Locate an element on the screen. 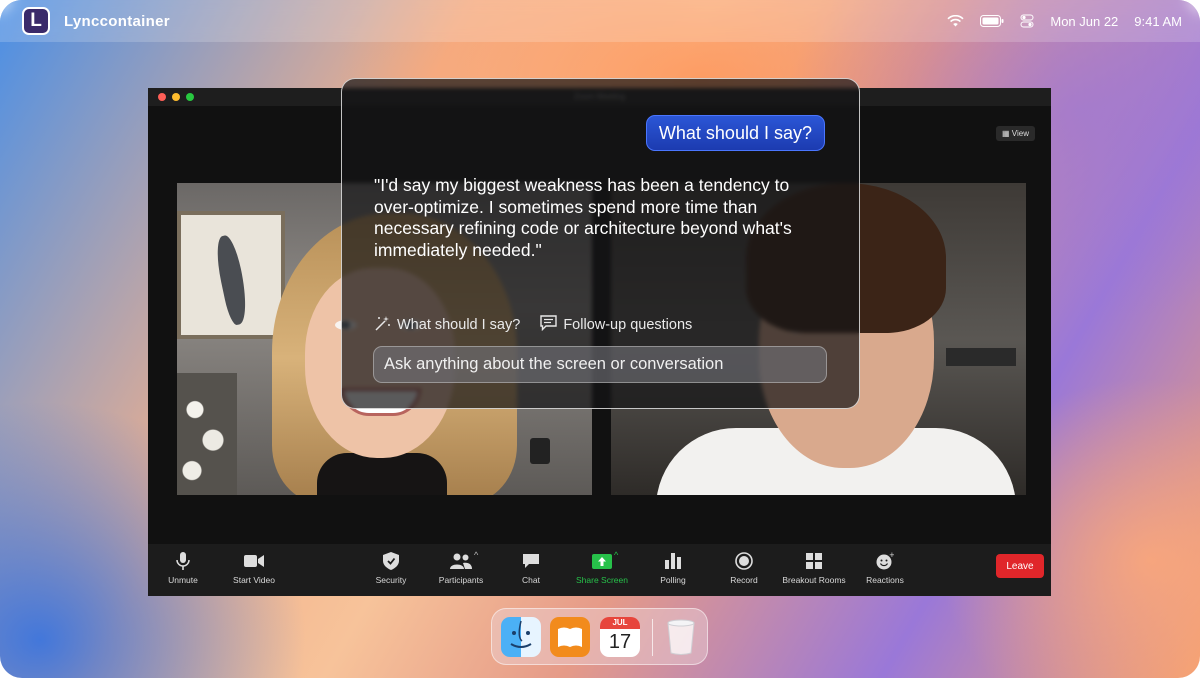 Image resolution: width=1200 pixels, height=678 pixels. participants-chevron-up-icon: ^ is located at coordinates (476, 555).